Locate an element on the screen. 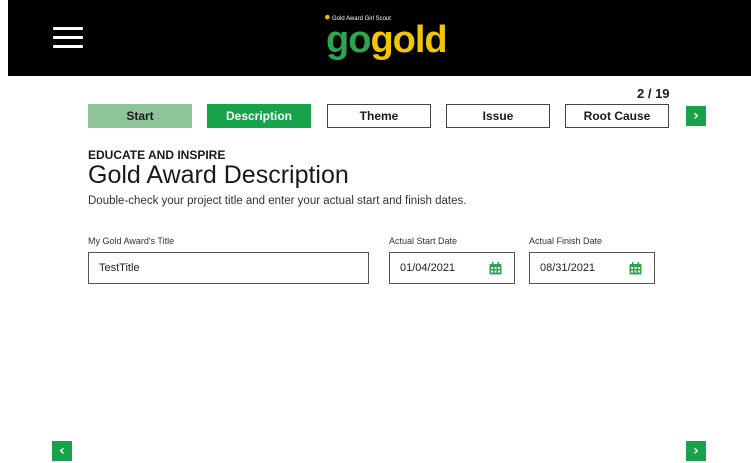  tabs-next-button: › is located at coordinates (696, 116).